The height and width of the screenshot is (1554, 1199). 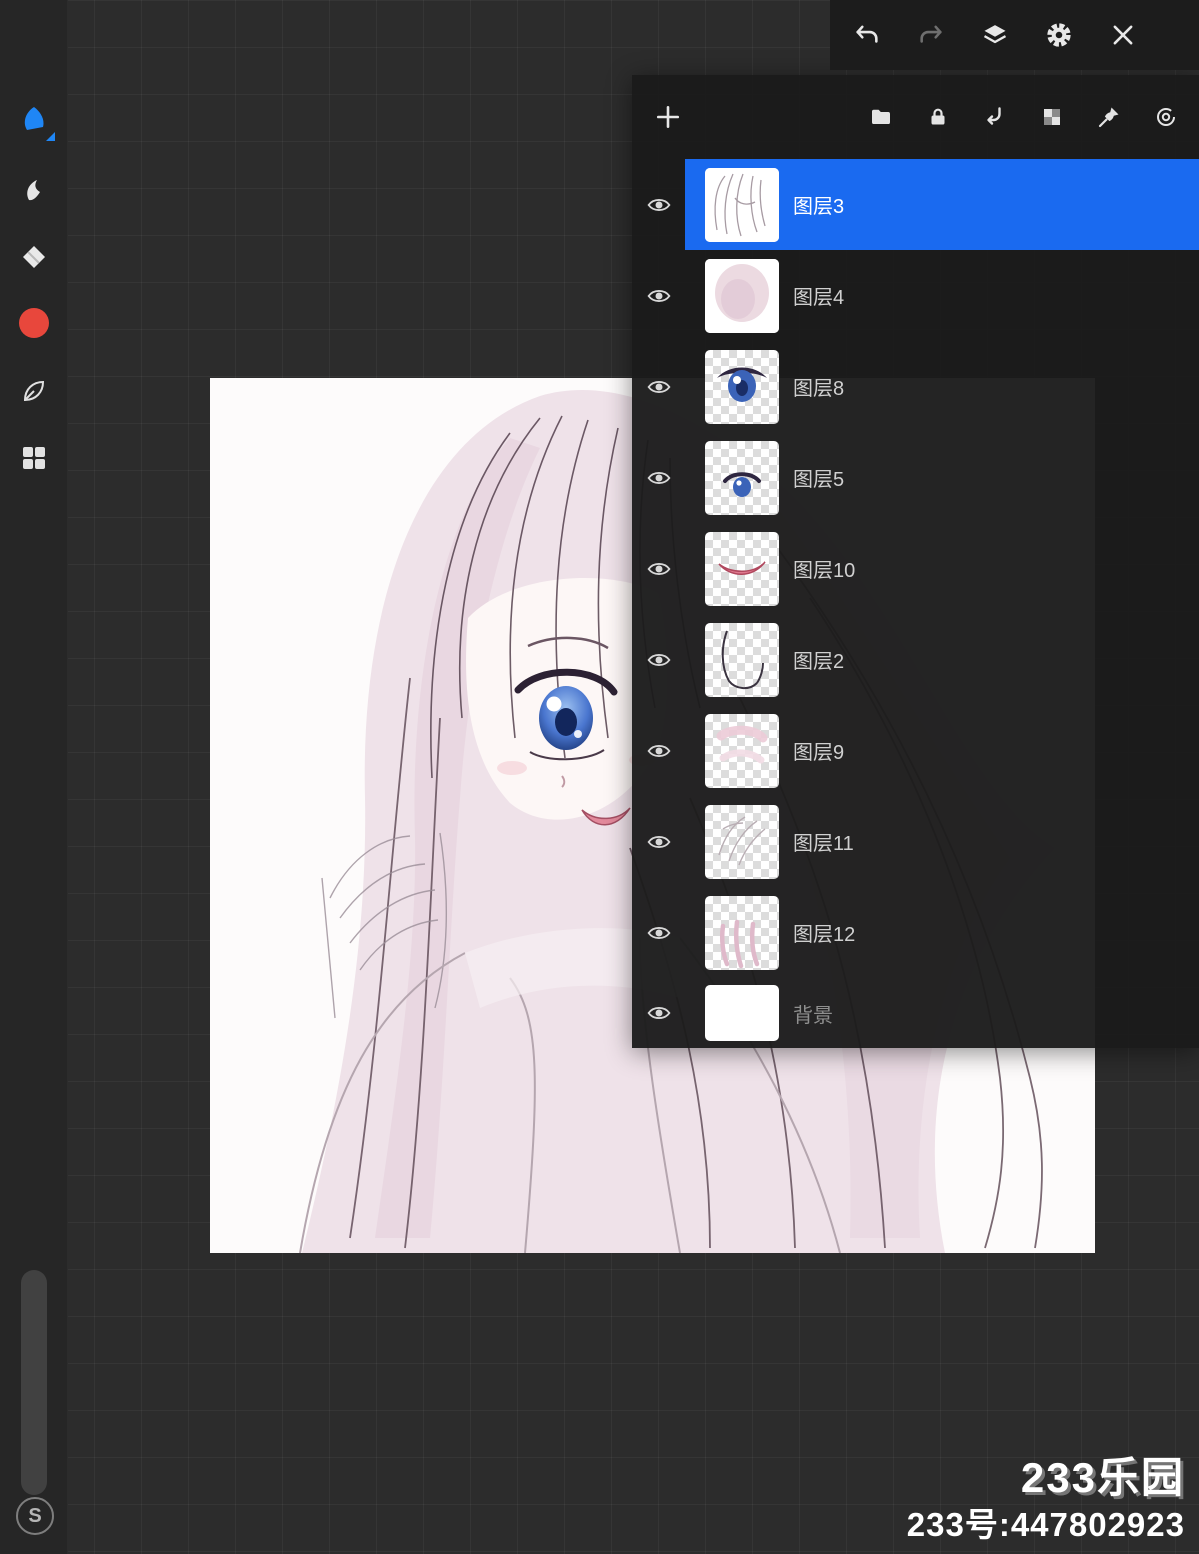 I want to click on layers-panel-button, so click(x=995, y=35).